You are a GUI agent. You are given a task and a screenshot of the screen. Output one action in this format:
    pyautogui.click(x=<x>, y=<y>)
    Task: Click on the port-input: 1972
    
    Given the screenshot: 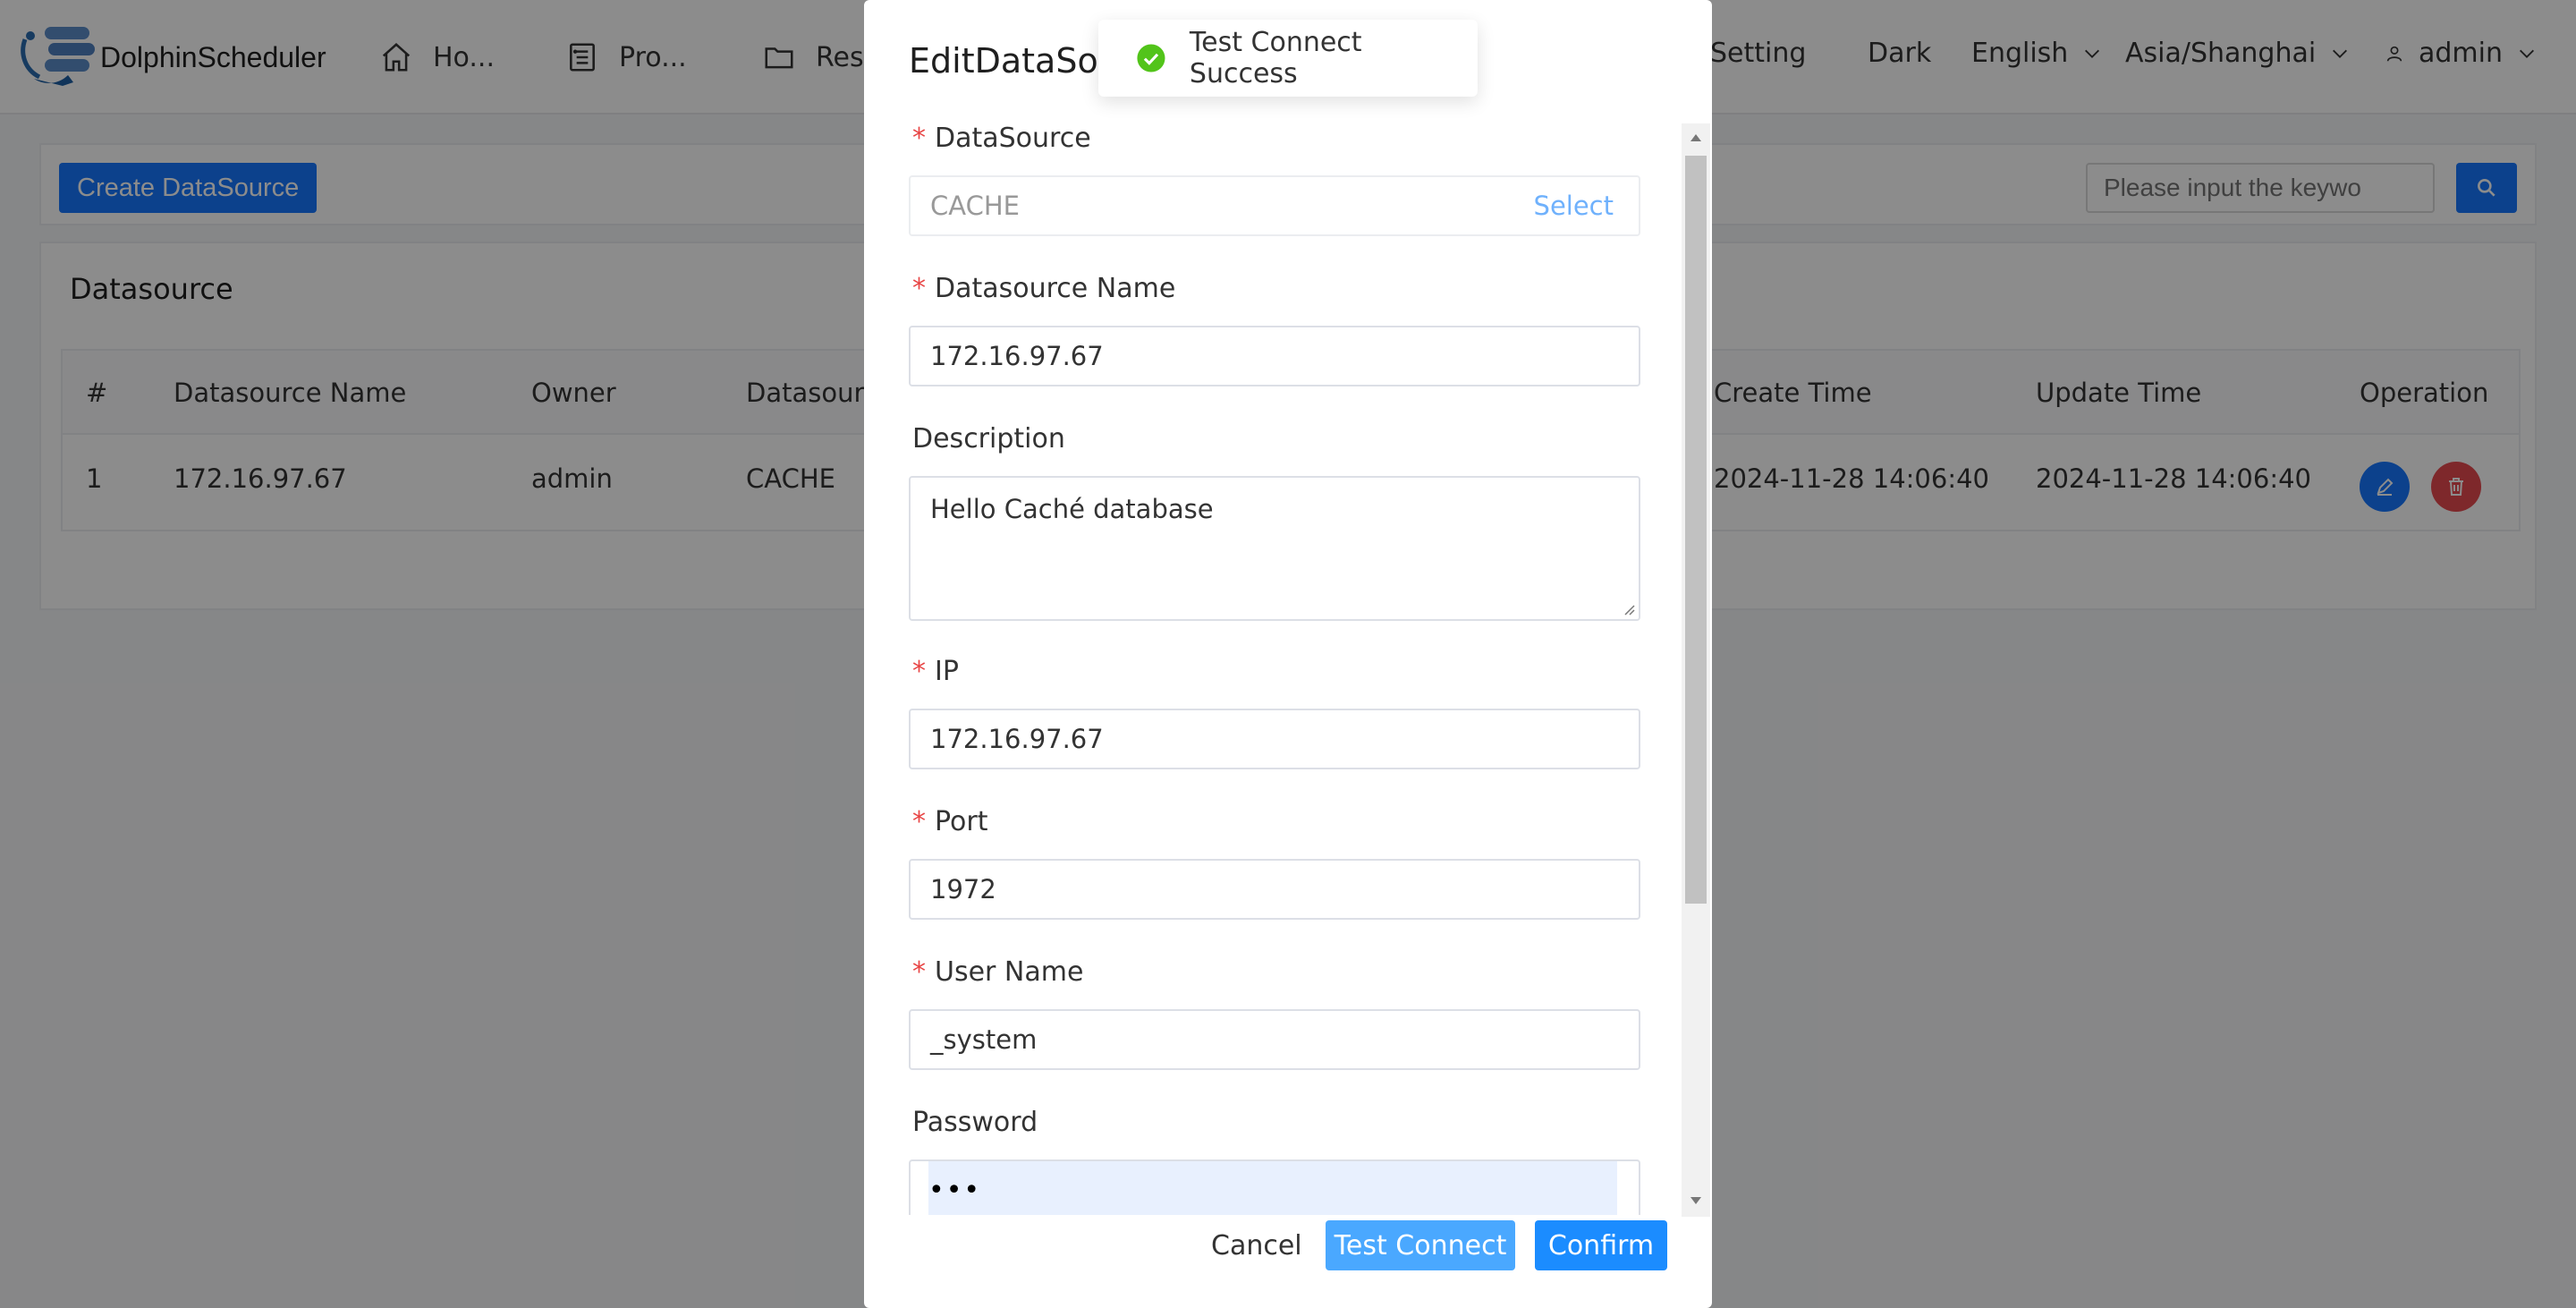 What is the action you would take?
    pyautogui.click(x=1274, y=889)
    